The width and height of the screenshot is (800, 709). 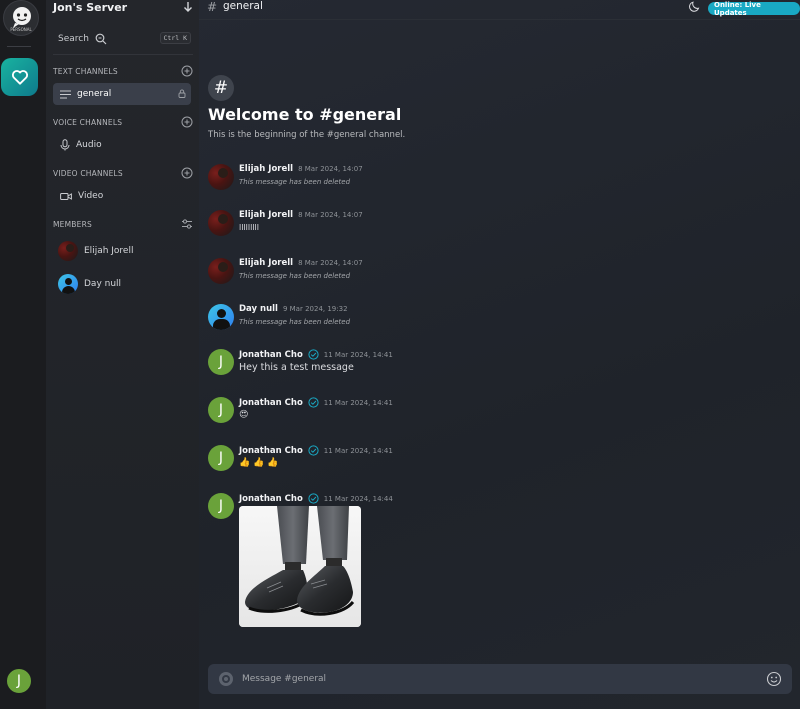 What do you see at coordinates (212, 7) in the screenshot?
I see `hash-icon: #` at bounding box center [212, 7].